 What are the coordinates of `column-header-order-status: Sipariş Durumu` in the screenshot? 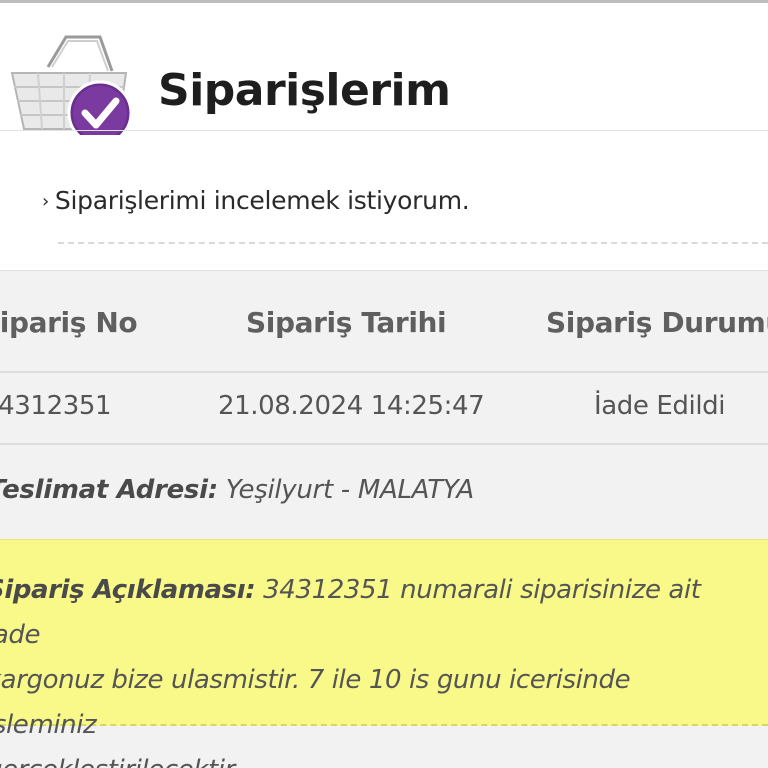 It's located at (657, 322).